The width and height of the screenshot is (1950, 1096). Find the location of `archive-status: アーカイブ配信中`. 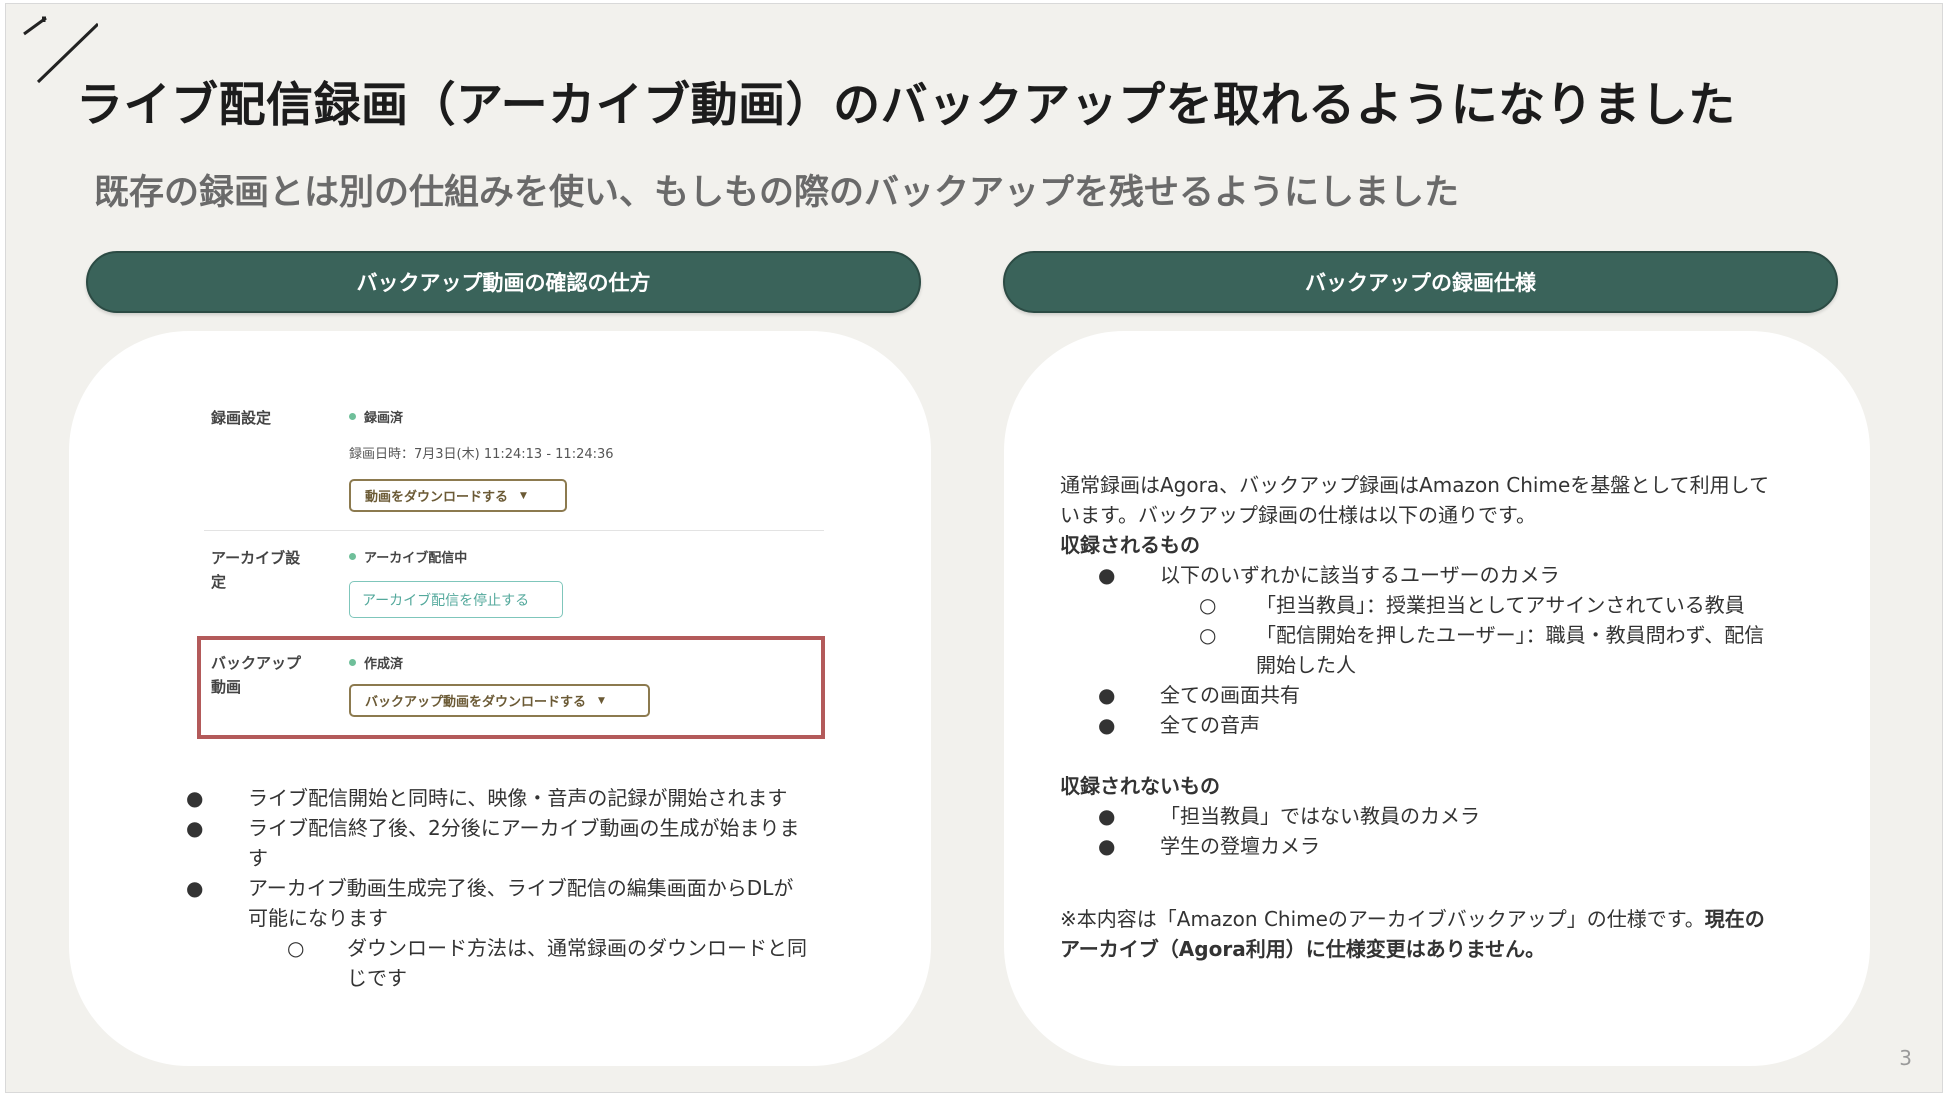

archive-status: アーカイブ配信中 is located at coordinates (408, 556).